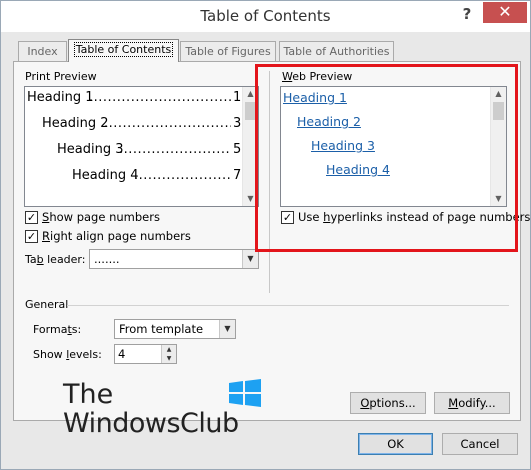  Describe the element at coordinates (228, 51) in the screenshot. I see `tab-table-of-figures: Table of Figures` at that location.